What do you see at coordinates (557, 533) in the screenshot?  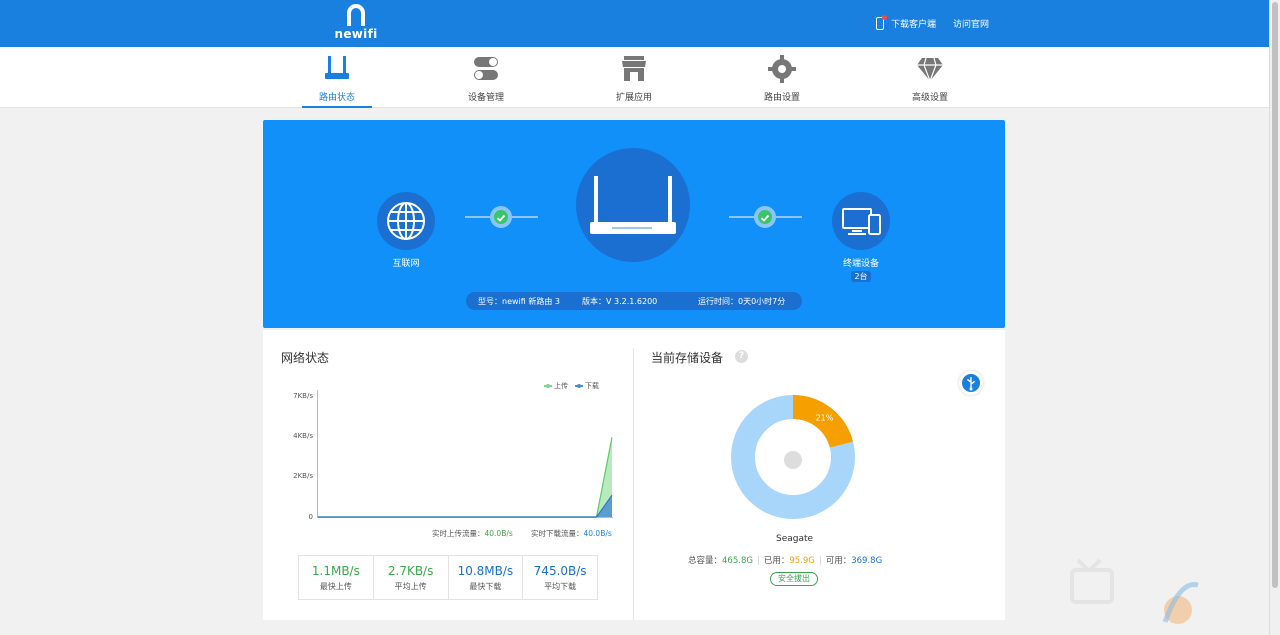 I see `realtime-download-label: 实时下载流量：` at bounding box center [557, 533].